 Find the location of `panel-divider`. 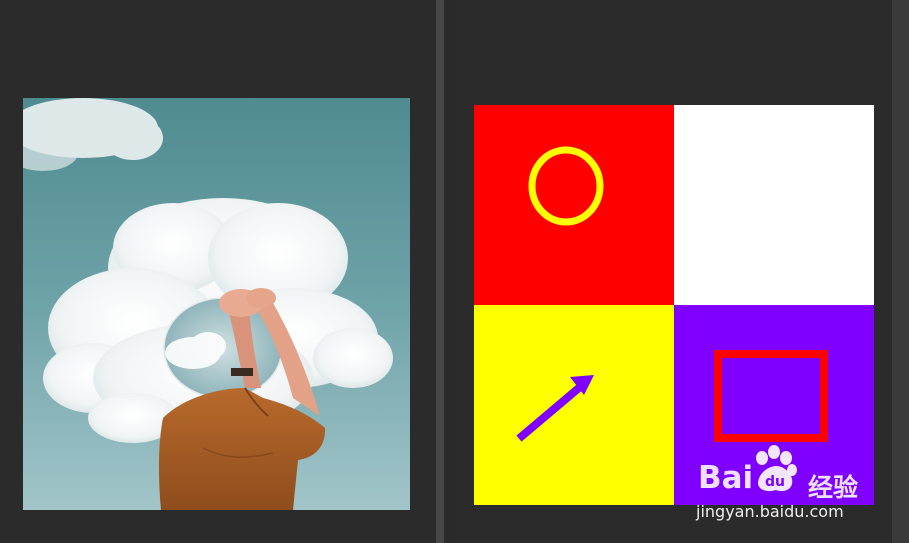

panel-divider is located at coordinates (440, 271).